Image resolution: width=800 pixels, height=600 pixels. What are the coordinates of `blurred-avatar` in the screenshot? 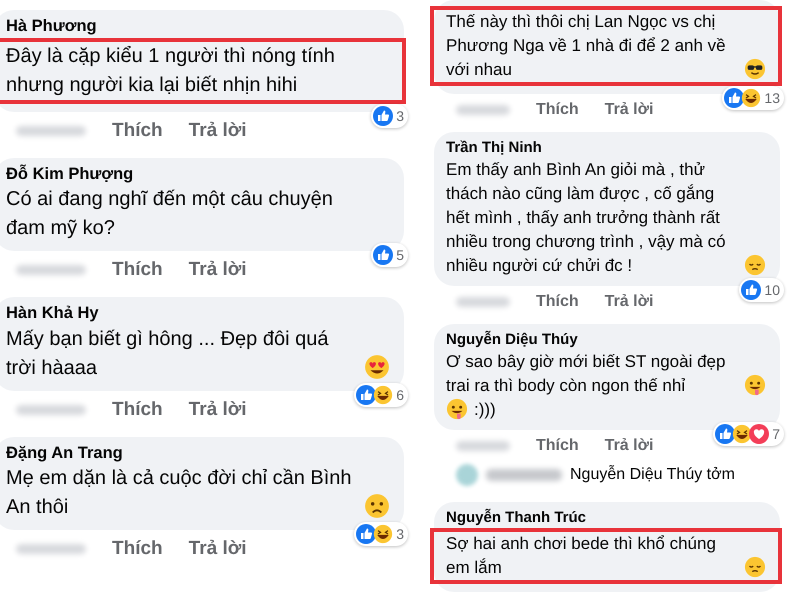 It's located at (467, 475).